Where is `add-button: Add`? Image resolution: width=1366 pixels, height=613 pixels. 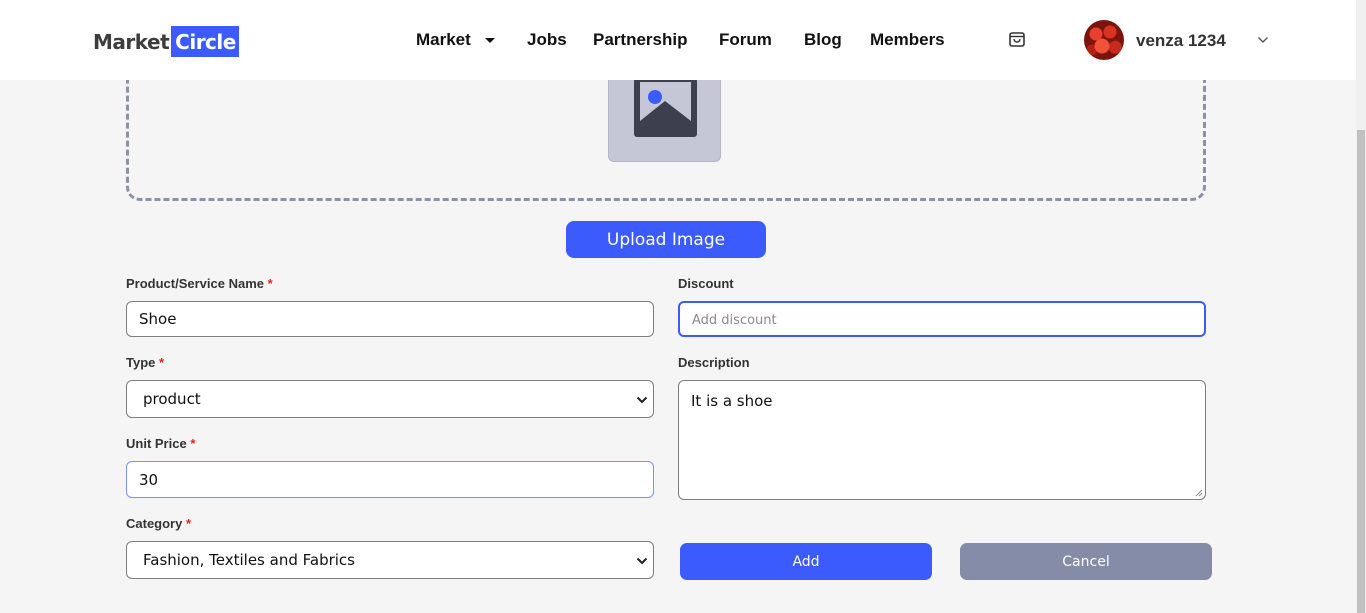 add-button: Add is located at coordinates (806, 561).